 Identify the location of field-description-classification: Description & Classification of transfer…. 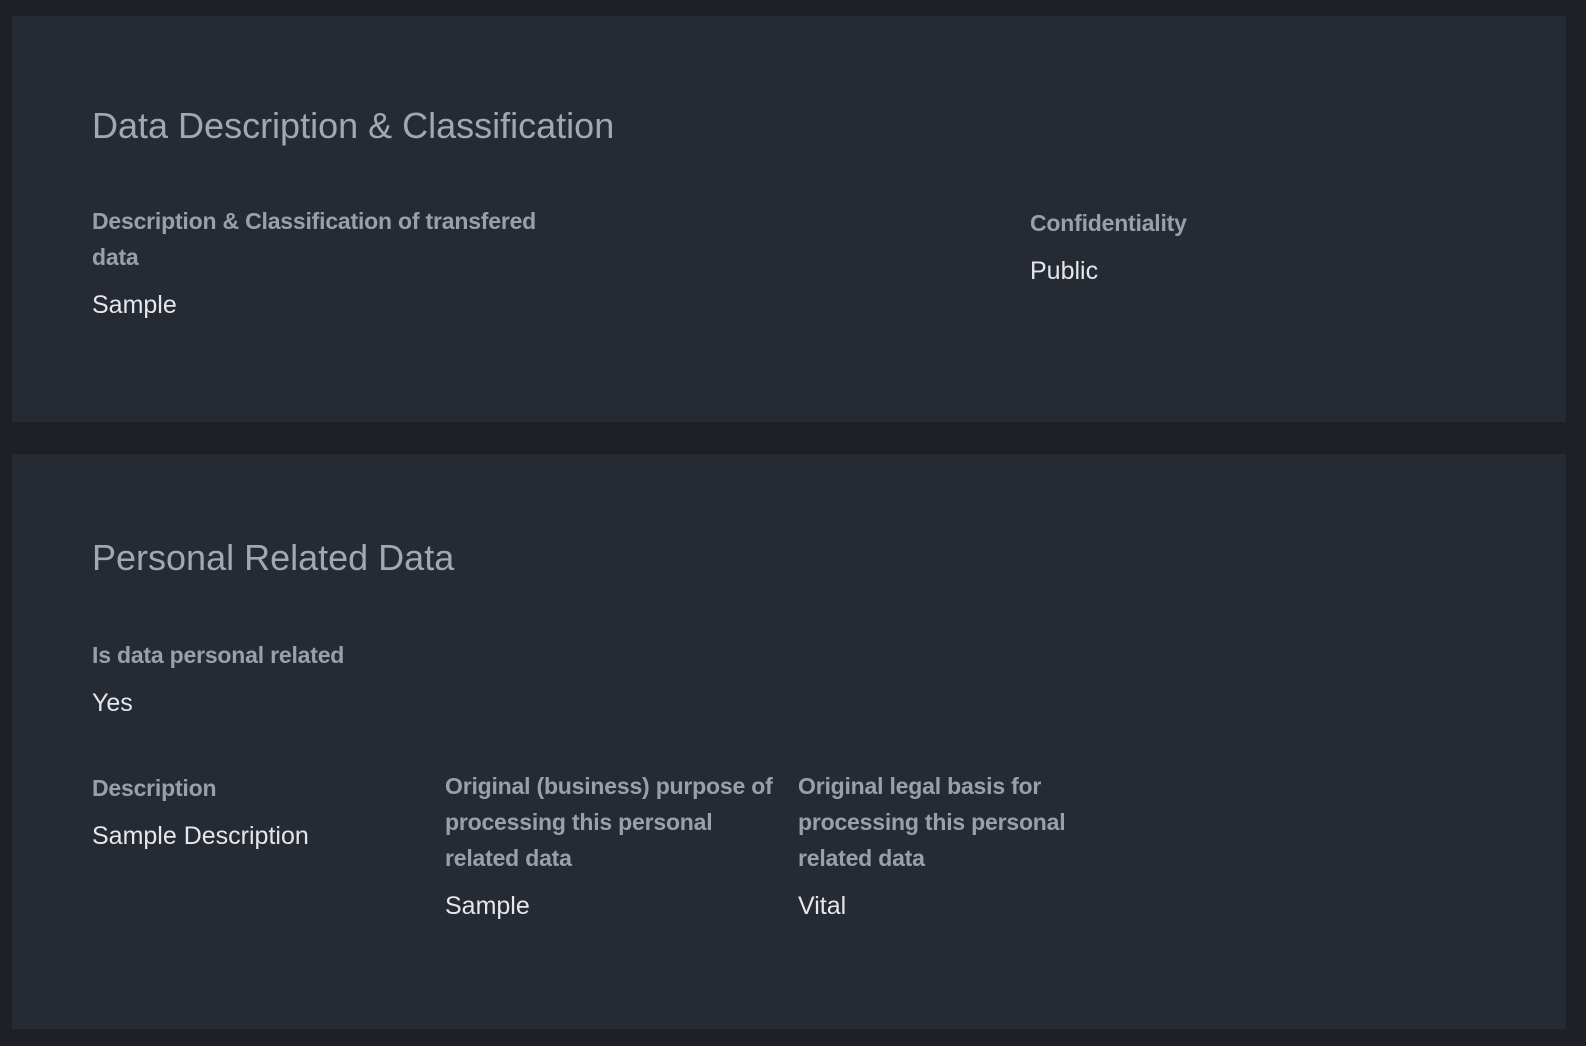
(327, 262).